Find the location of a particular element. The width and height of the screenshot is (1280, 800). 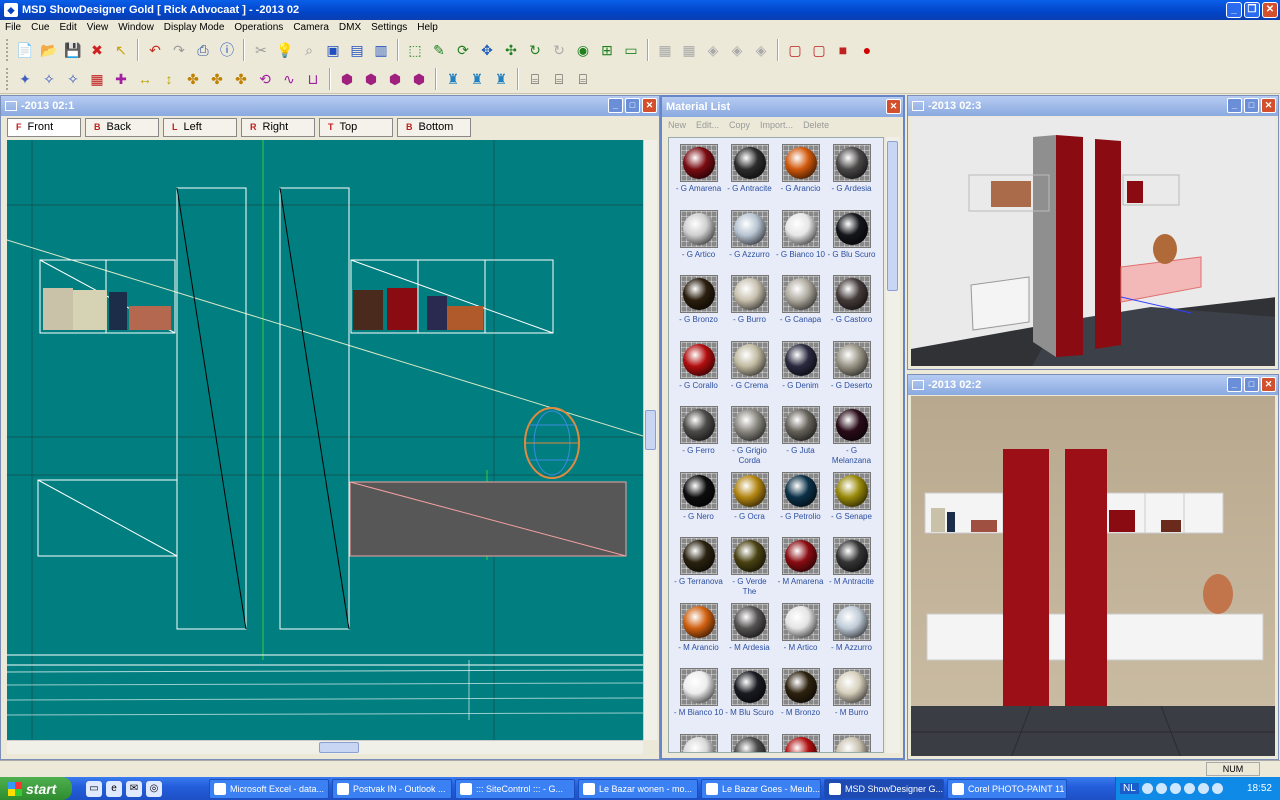

align2-icon: ✤ is located at coordinates (217, 79).